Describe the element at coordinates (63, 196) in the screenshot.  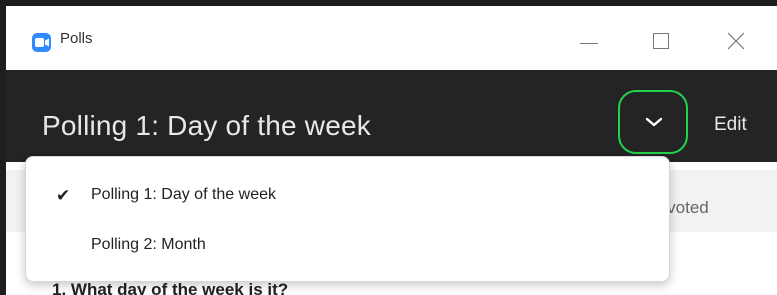
I see `check-icon: ✔` at that location.